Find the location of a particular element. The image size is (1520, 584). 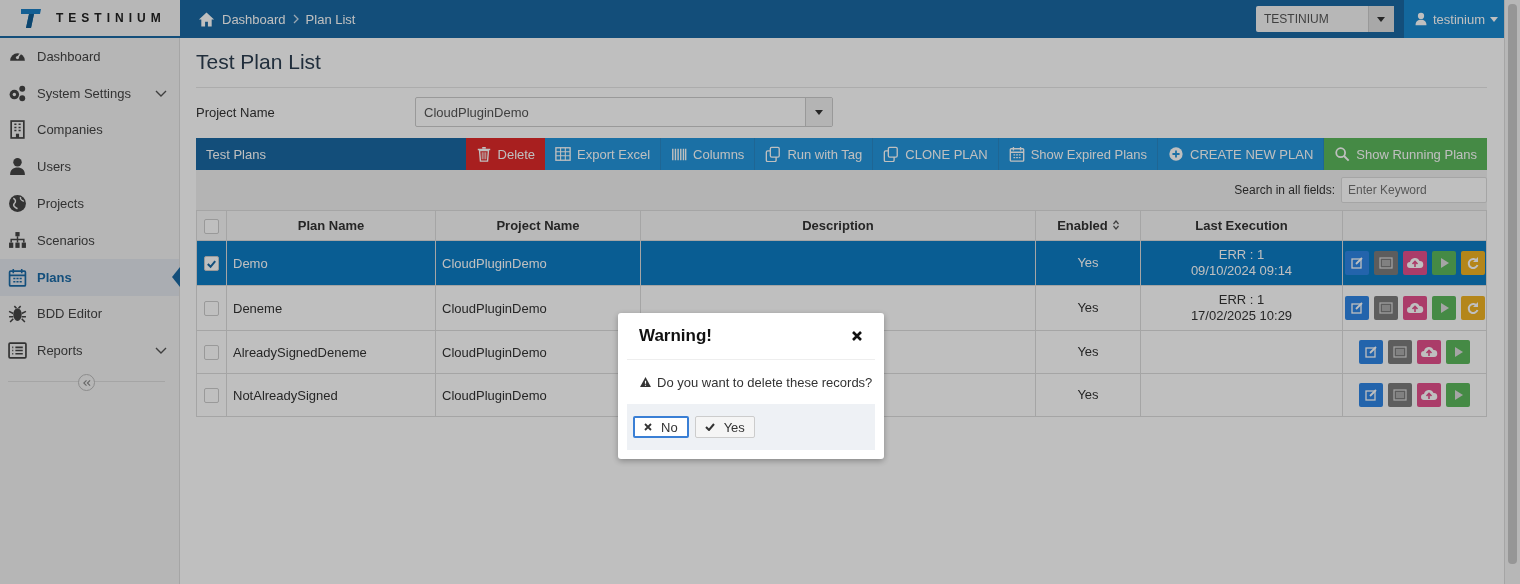

plus-circle-icon is located at coordinates (1176, 154).